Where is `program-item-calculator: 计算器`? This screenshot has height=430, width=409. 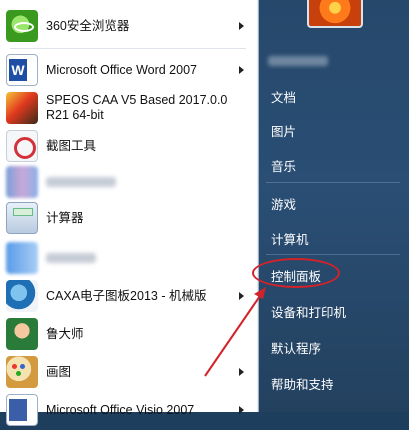 program-item-calculator: 计算器 is located at coordinates (130, 218).